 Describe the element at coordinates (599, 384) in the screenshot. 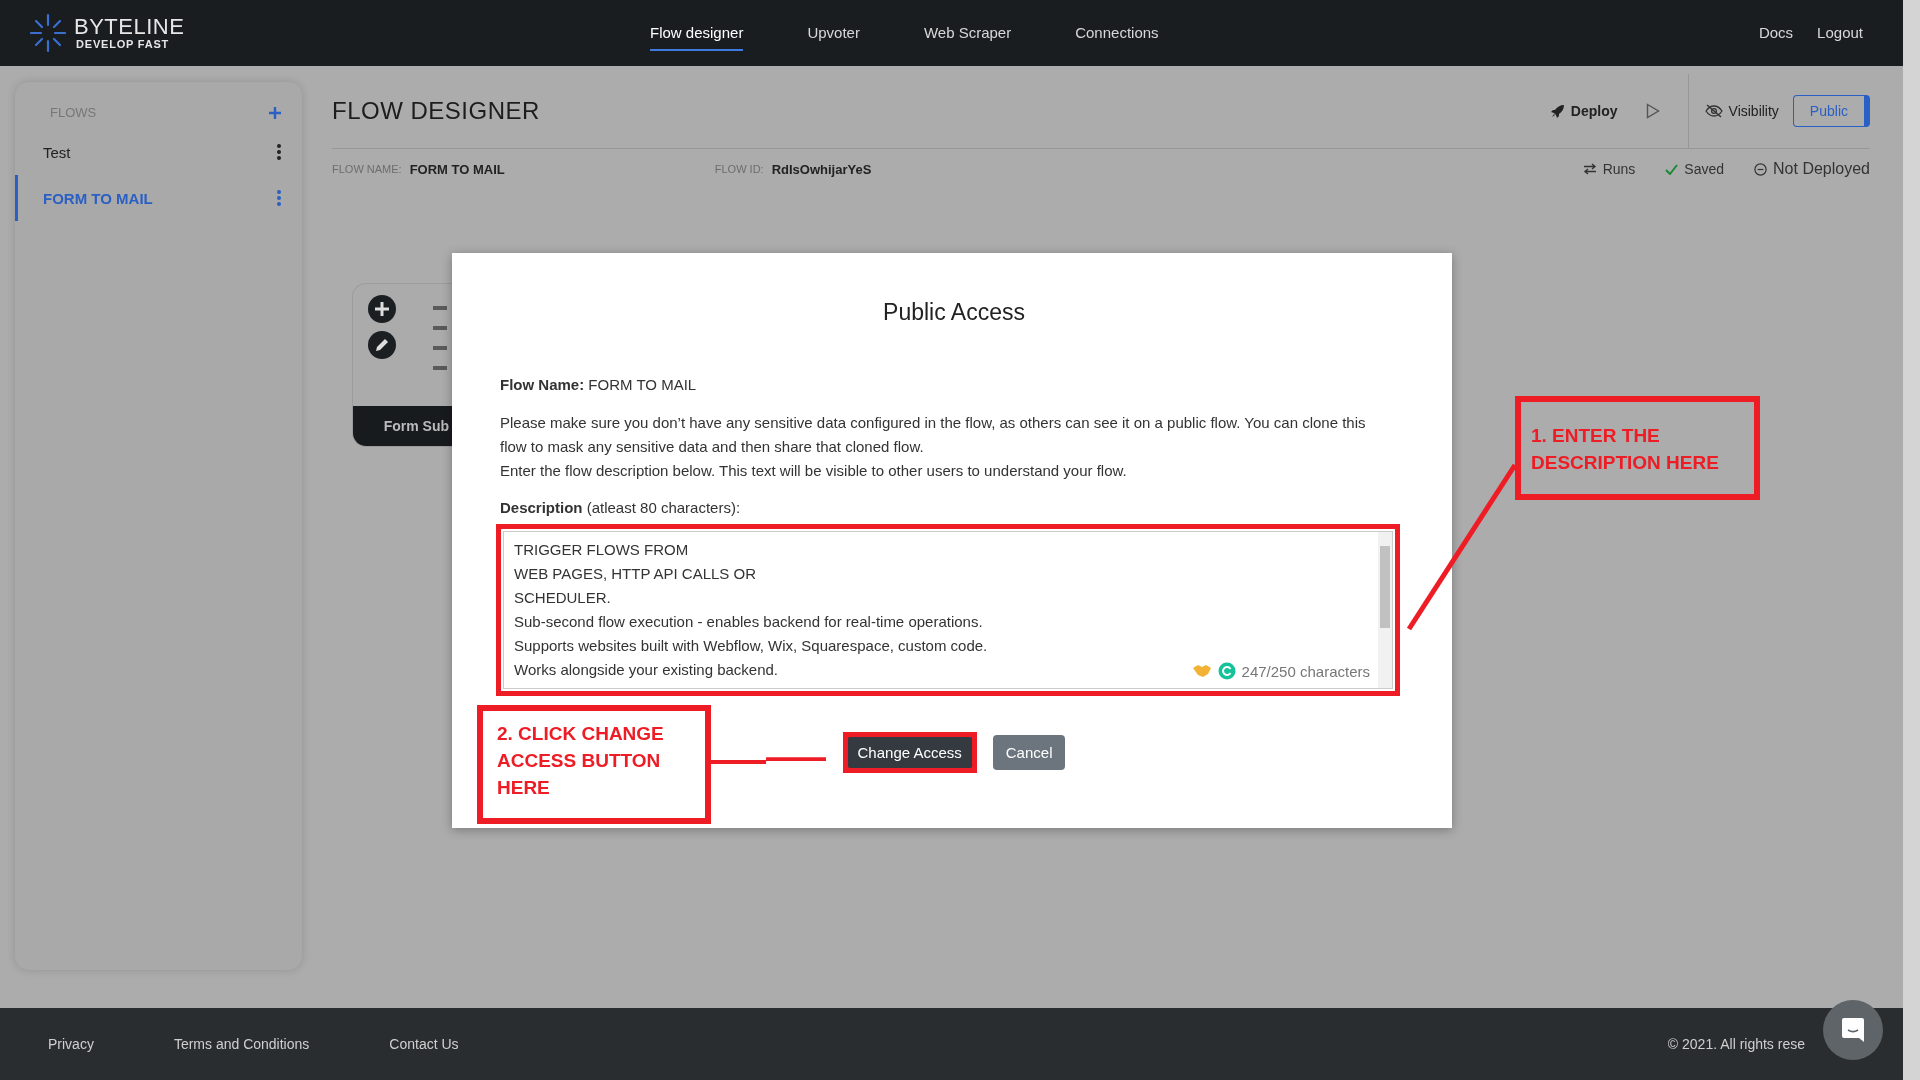

I see `flow-name-line: Flow Name: FORM TO MAIL` at that location.